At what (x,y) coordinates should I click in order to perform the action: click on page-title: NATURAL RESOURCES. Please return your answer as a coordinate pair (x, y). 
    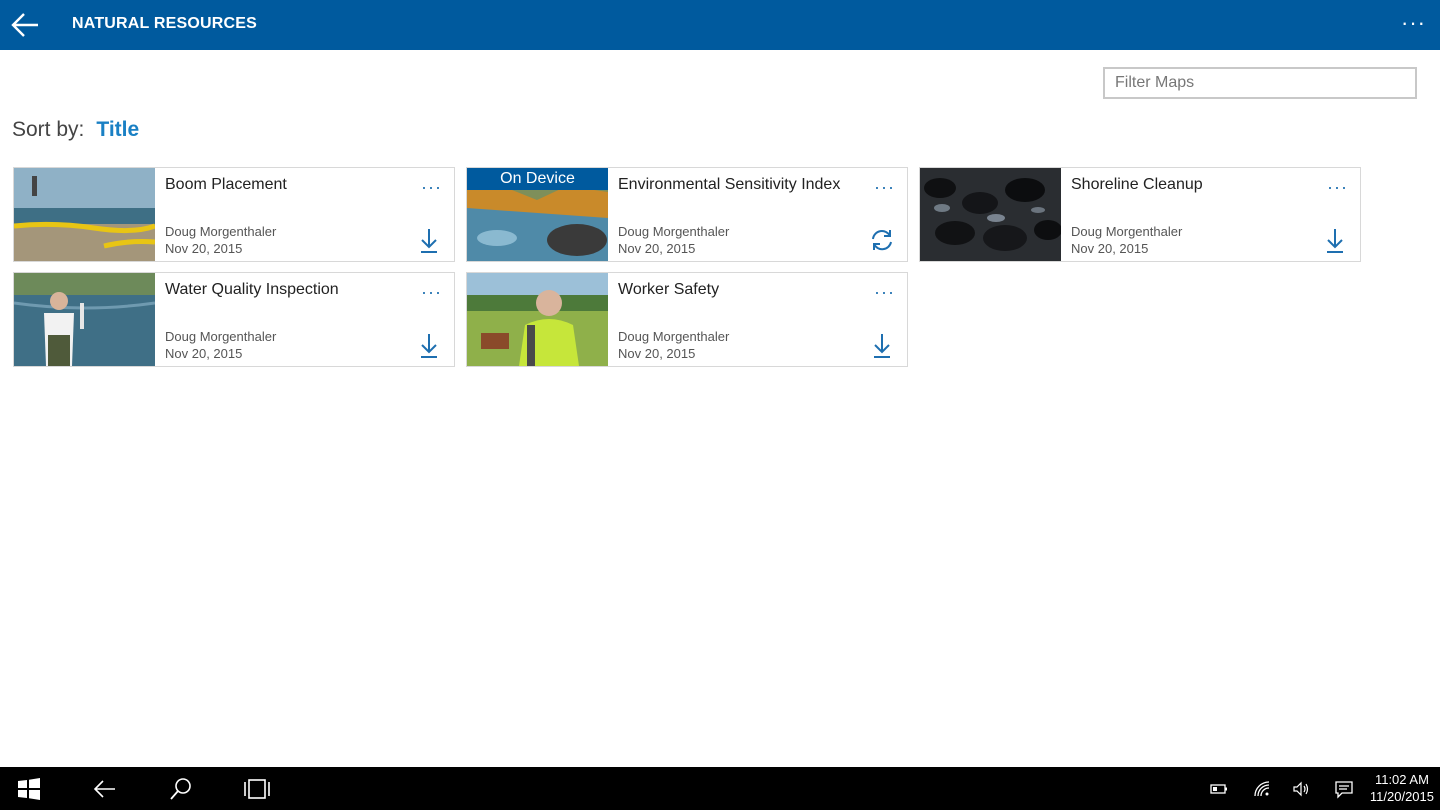
    Looking at the image, I should click on (165, 23).